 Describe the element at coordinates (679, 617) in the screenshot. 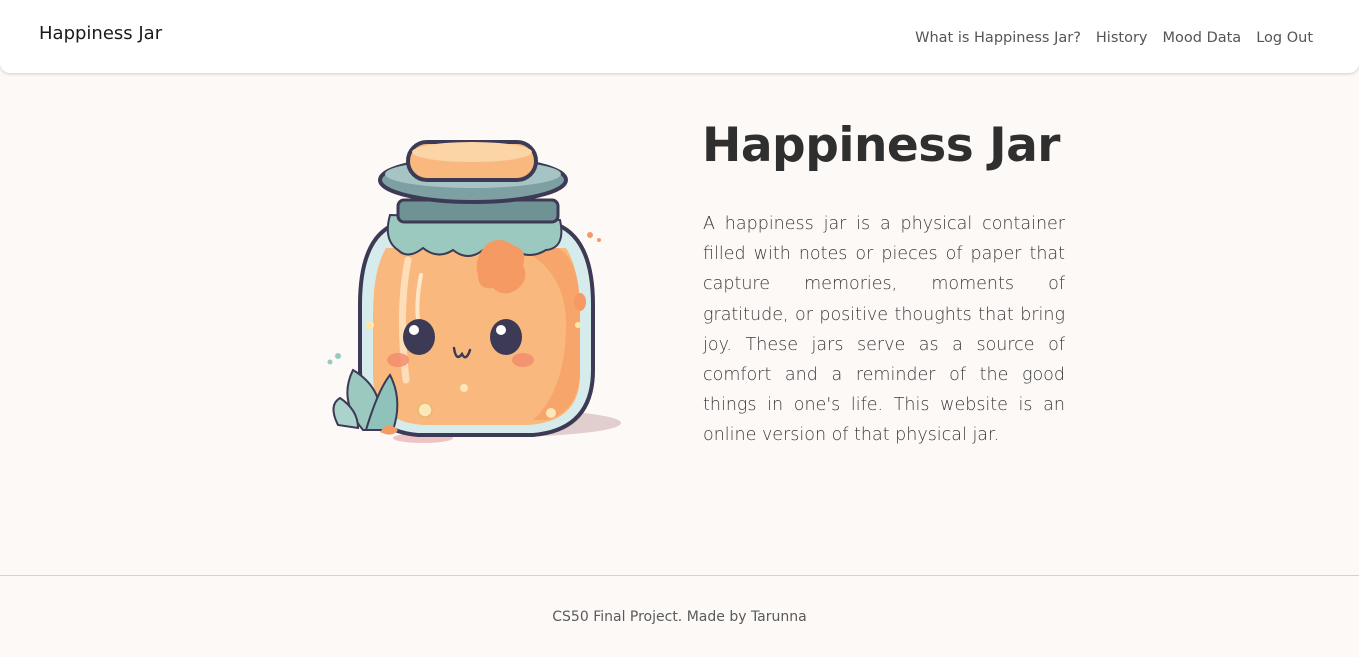

I see `footer-credit: CS50 Final Project. Made by Tarunna` at that location.